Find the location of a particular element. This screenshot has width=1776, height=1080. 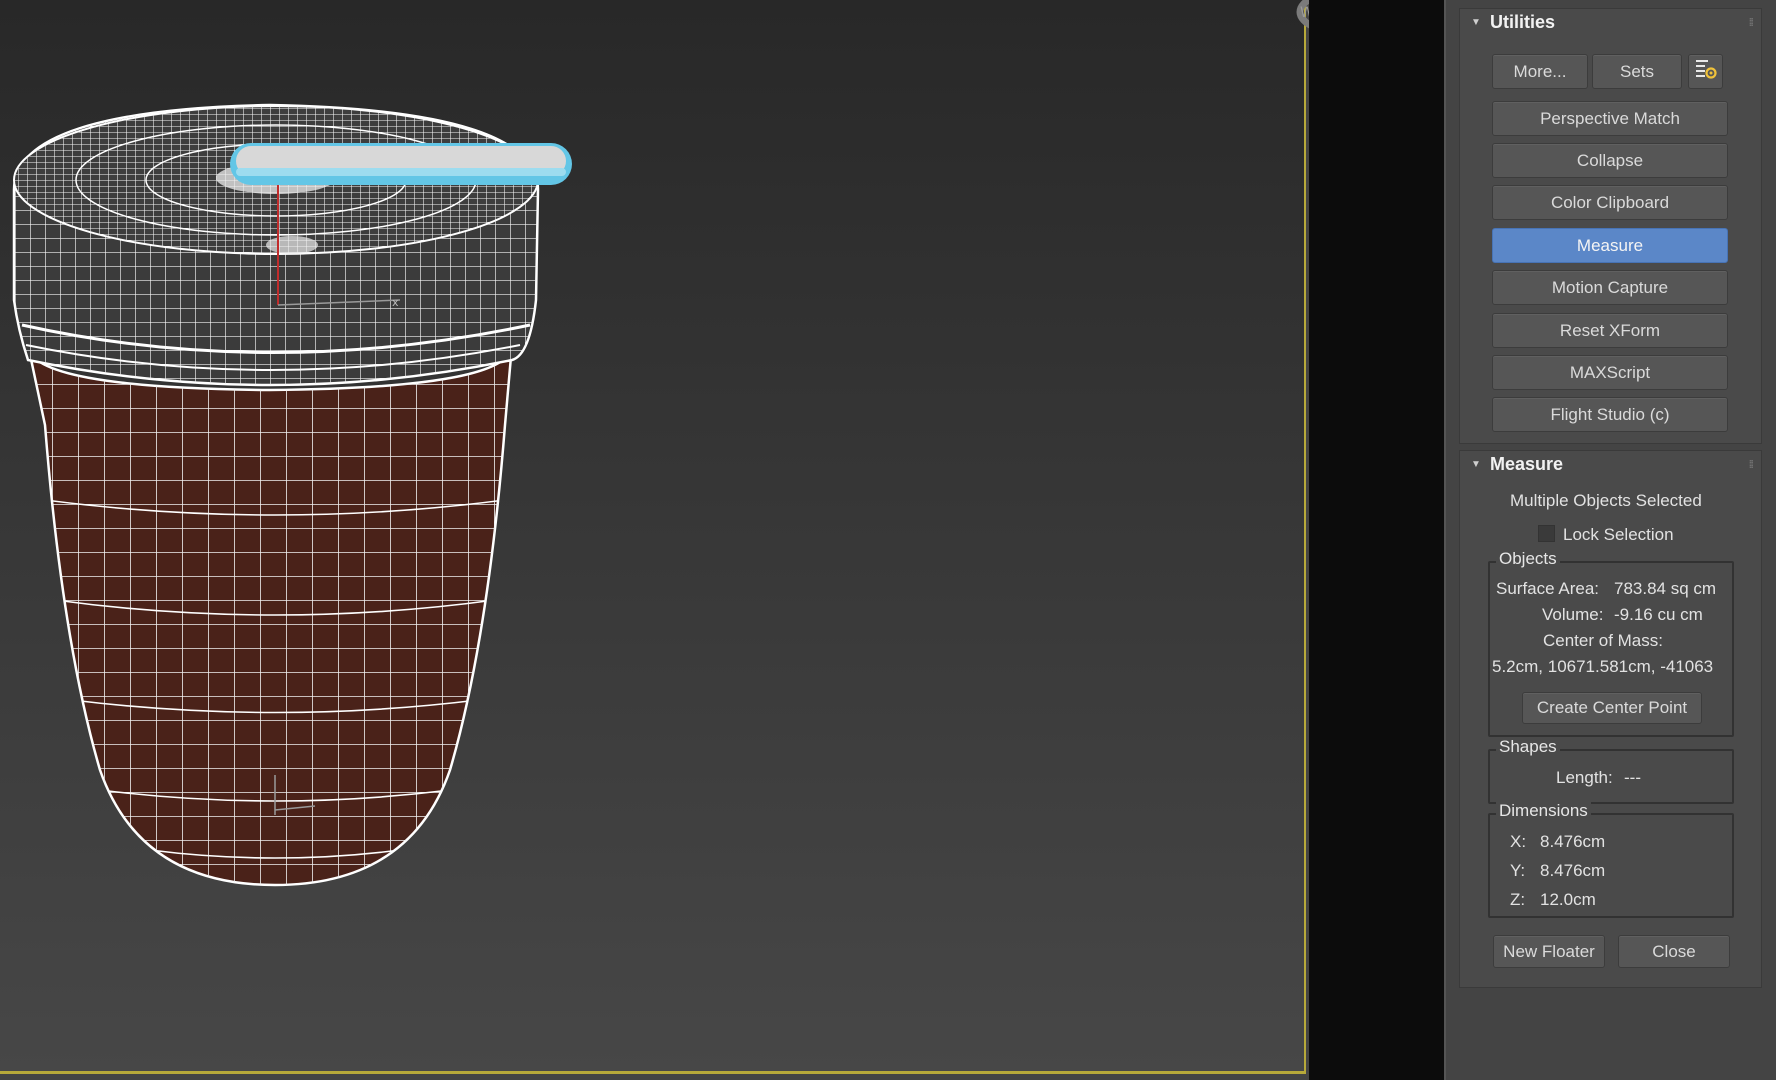

color-clipboard-button: Color Clipboard is located at coordinates (1610, 202).